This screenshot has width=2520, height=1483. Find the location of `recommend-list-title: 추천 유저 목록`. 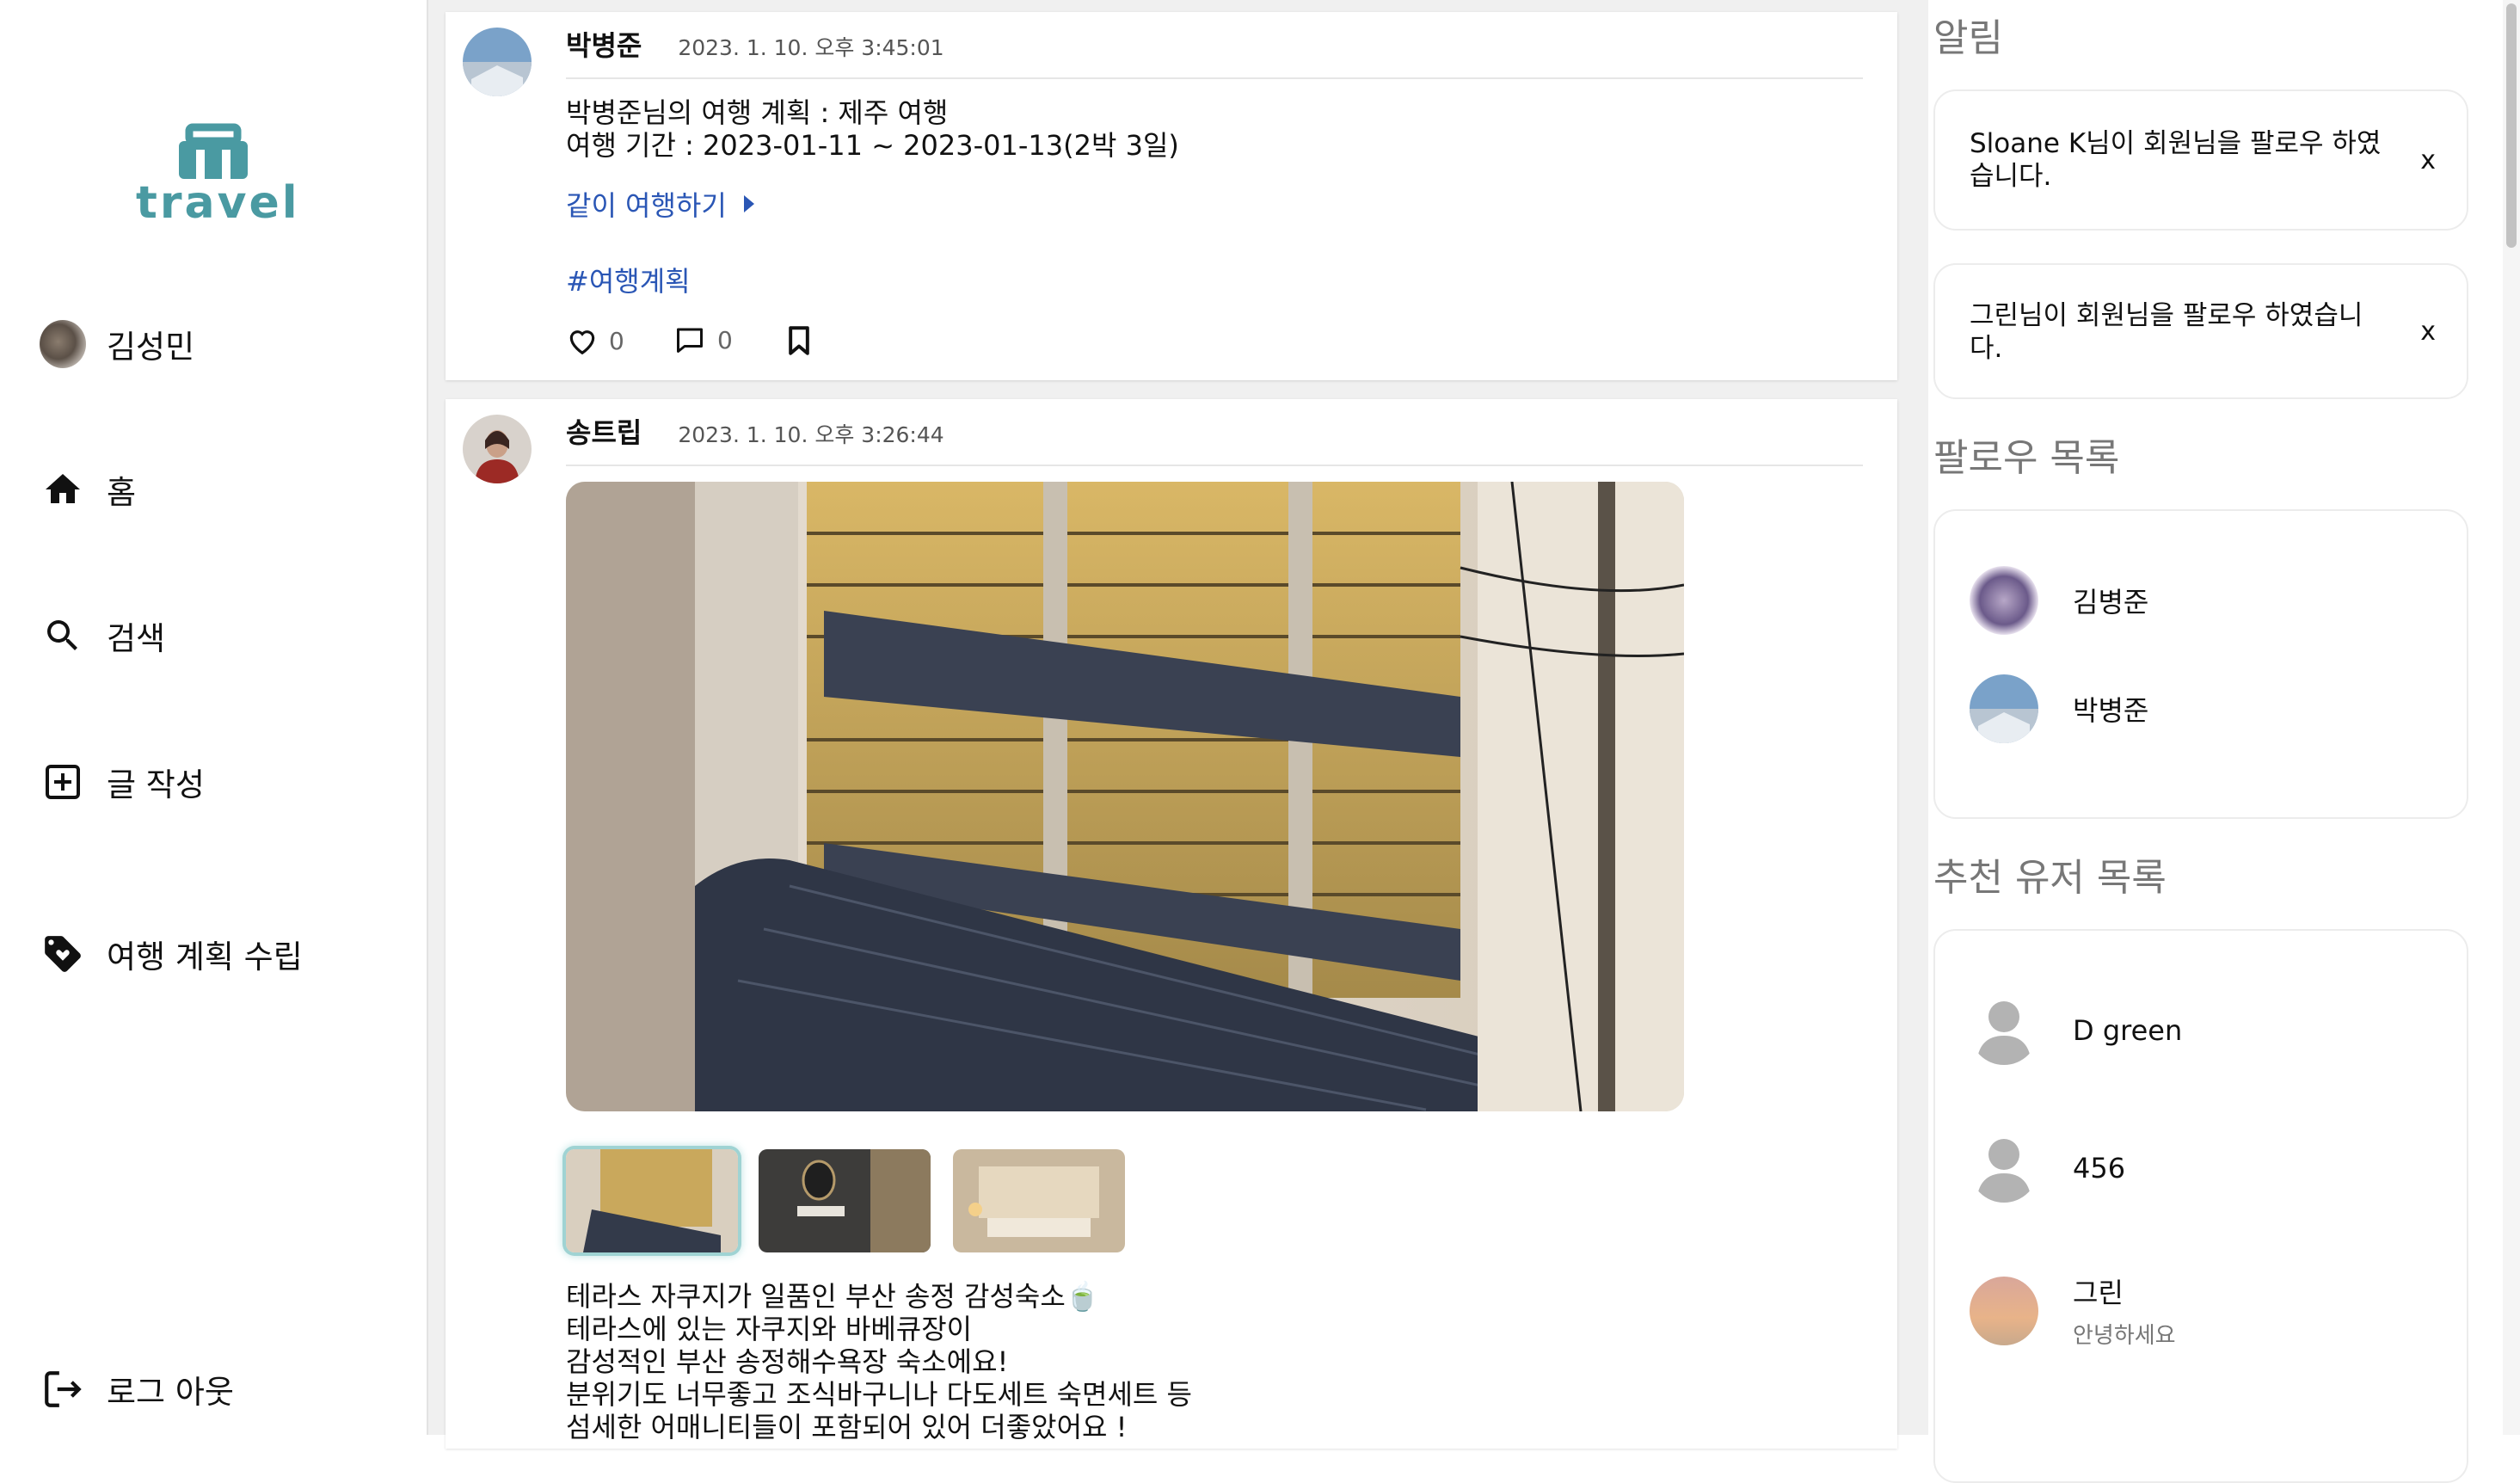

recommend-list-title: 추천 유저 목록 is located at coordinates (2050, 878).